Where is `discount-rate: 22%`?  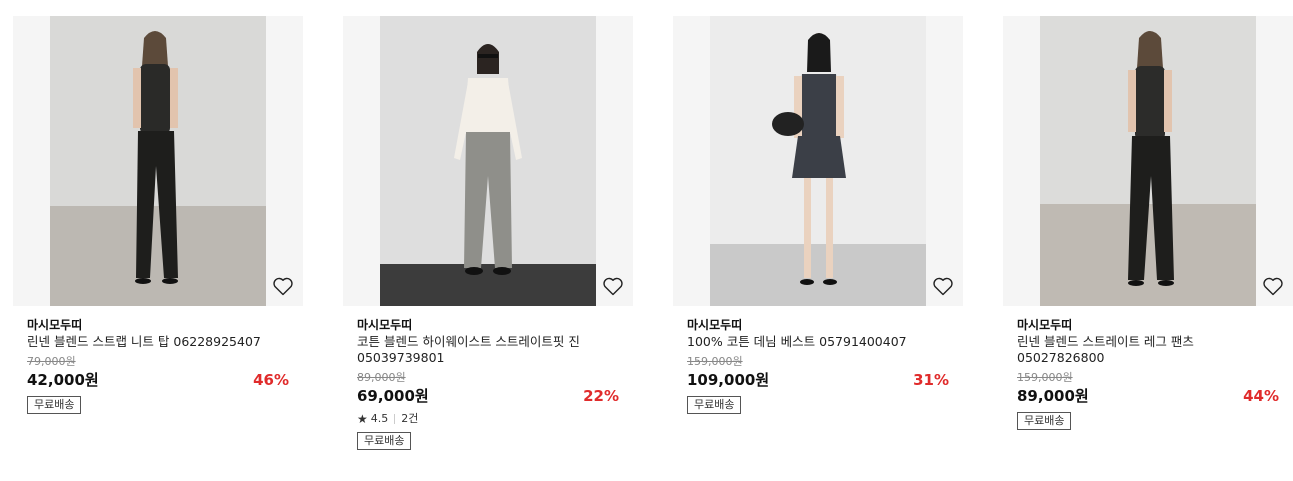
discount-rate: 22% is located at coordinates (601, 396).